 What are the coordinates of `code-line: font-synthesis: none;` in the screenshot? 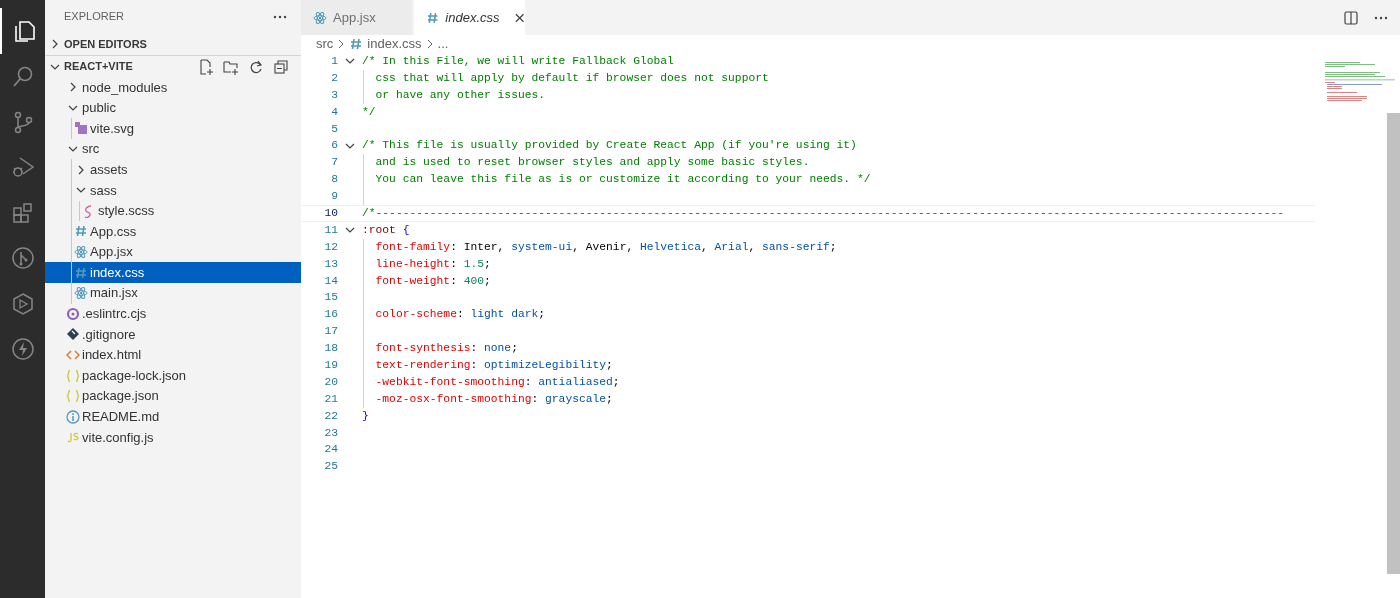 It's located at (446, 349).